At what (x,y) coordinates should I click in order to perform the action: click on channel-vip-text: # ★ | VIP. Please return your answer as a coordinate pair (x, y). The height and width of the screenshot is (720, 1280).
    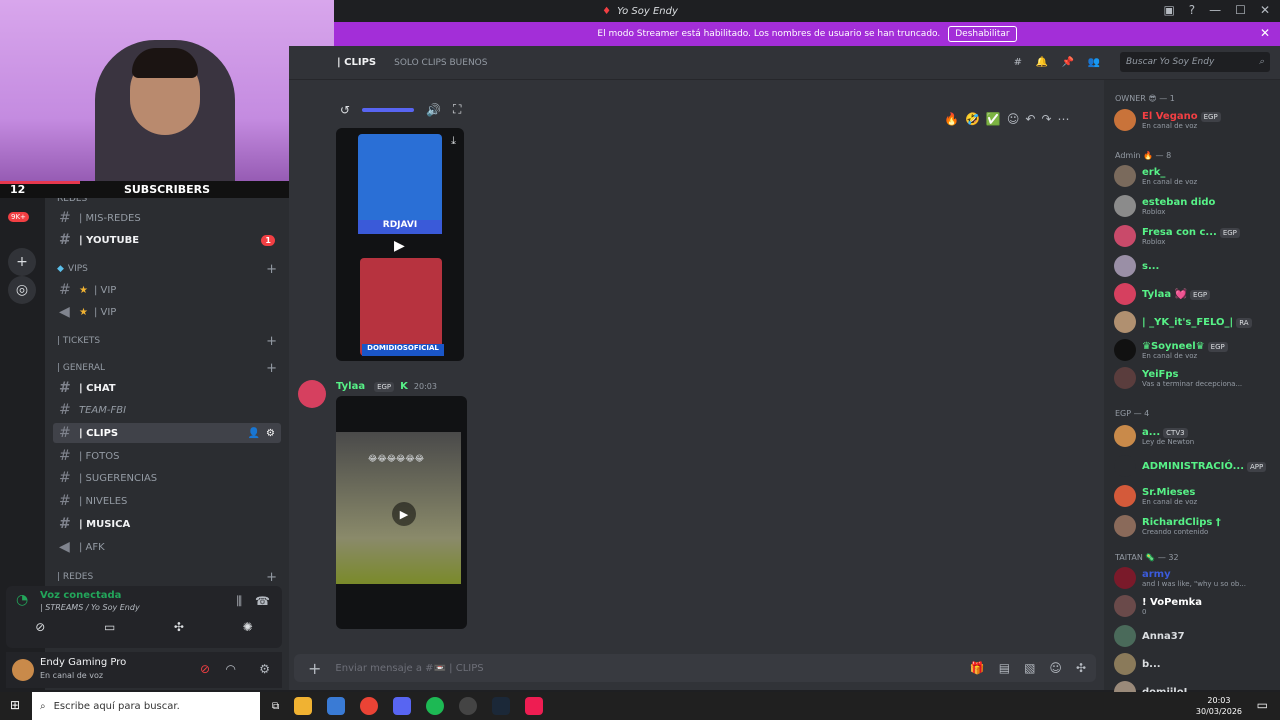
    Looking at the image, I should click on (167, 290).